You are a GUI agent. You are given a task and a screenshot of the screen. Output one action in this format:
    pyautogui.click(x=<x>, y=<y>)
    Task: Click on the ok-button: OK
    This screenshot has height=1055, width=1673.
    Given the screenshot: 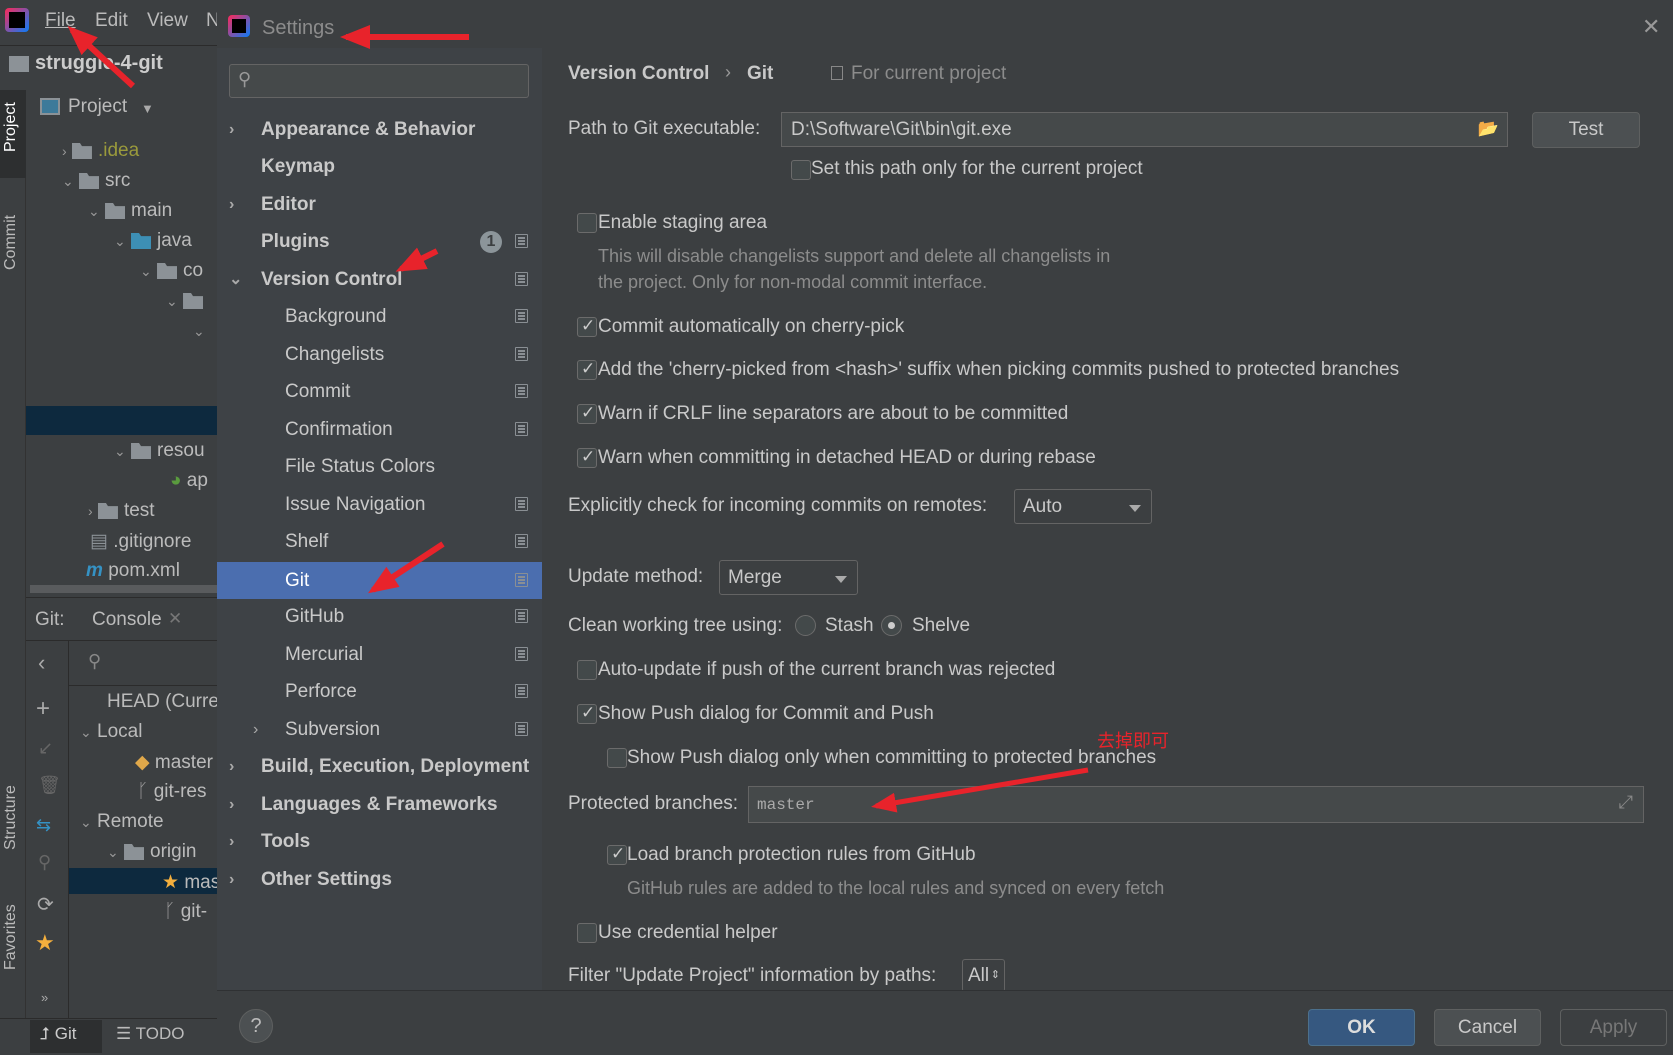 What is the action you would take?
    pyautogui.click(x=1361, y=1027)
    